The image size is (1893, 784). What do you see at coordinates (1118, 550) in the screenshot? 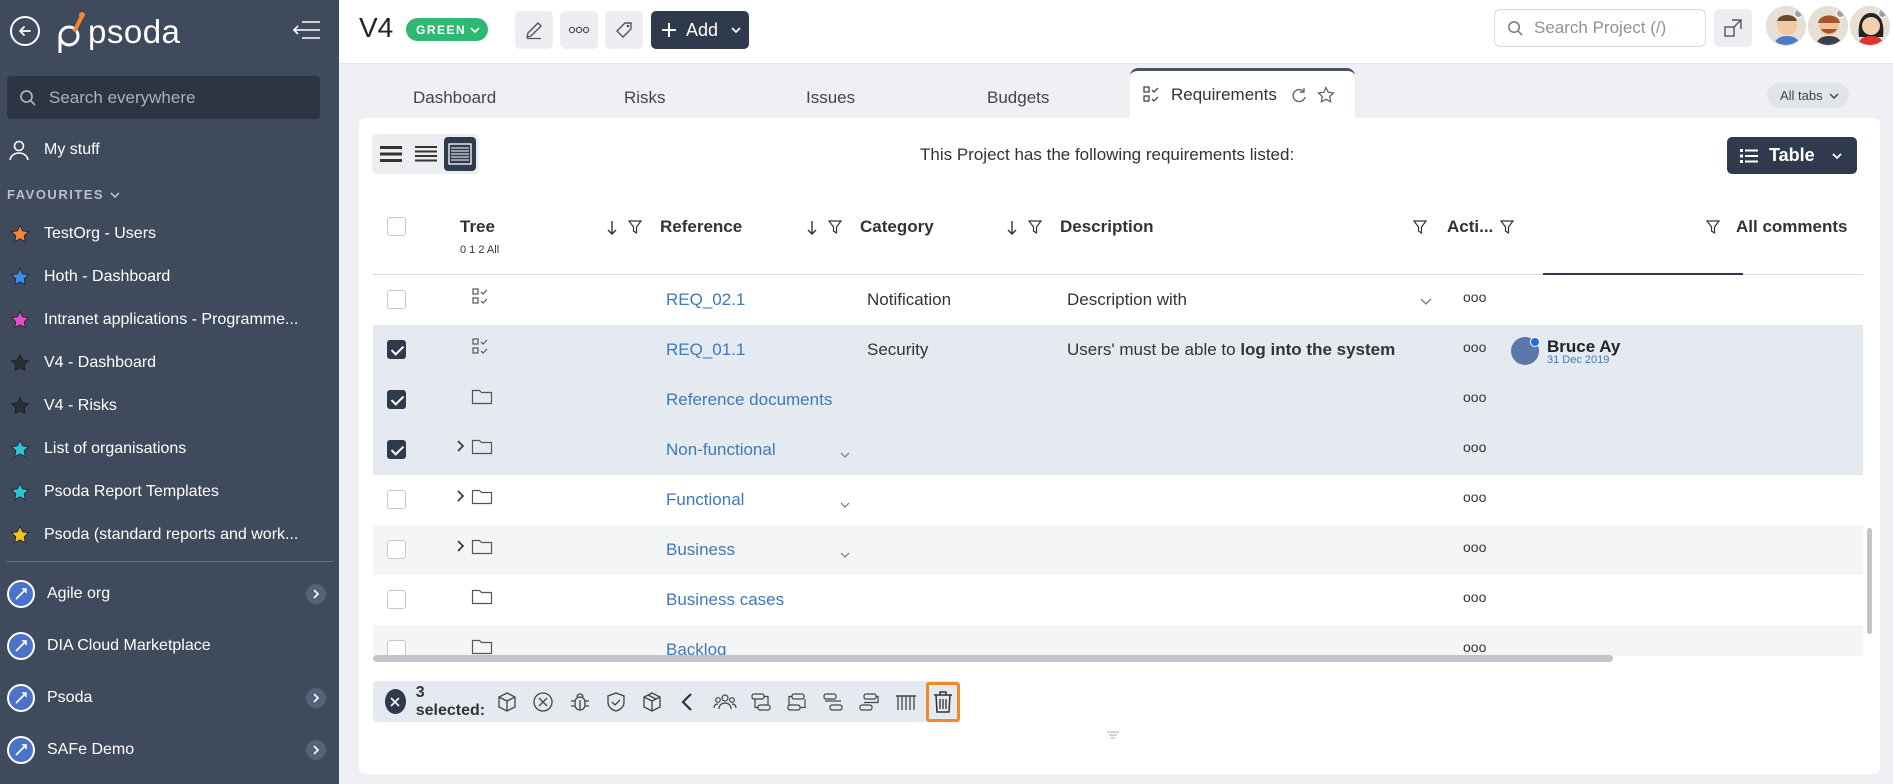
I see `table-row: Business ooo` at bounding box center [1118, 550].